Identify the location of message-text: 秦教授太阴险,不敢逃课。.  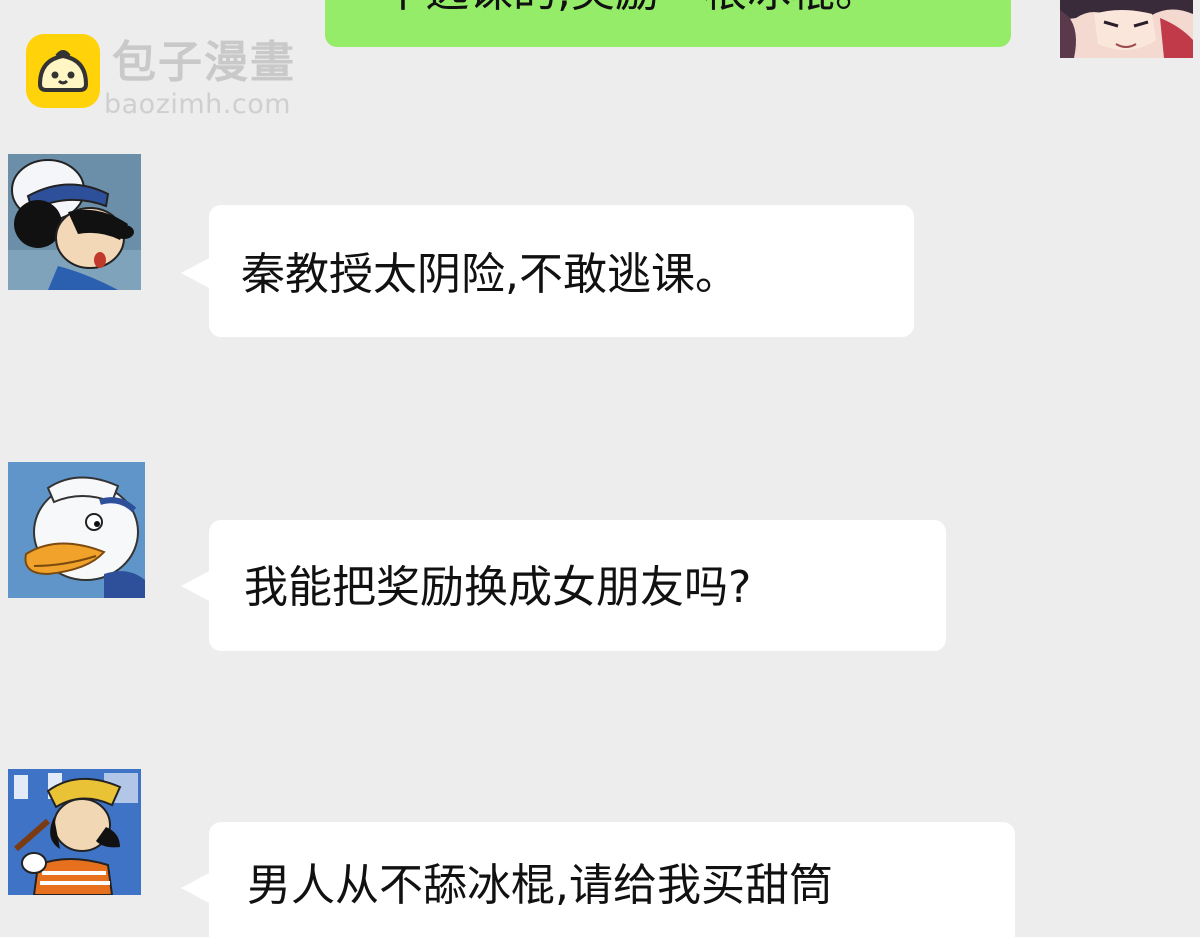
(490, 274).